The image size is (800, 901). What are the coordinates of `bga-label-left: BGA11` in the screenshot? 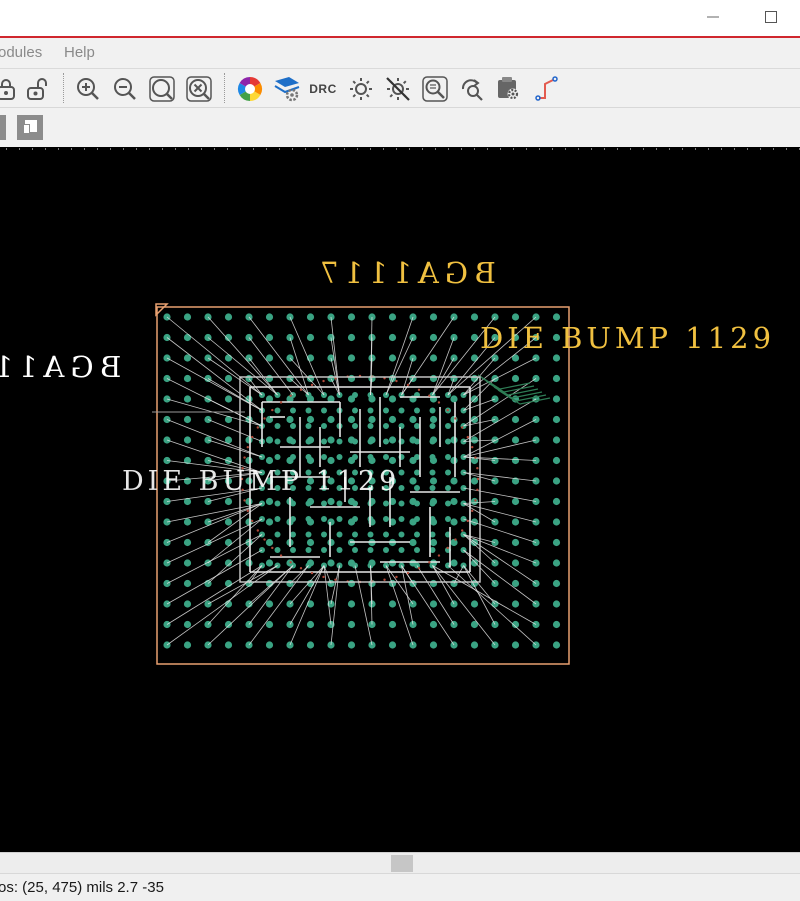 It's located at (60, 367).